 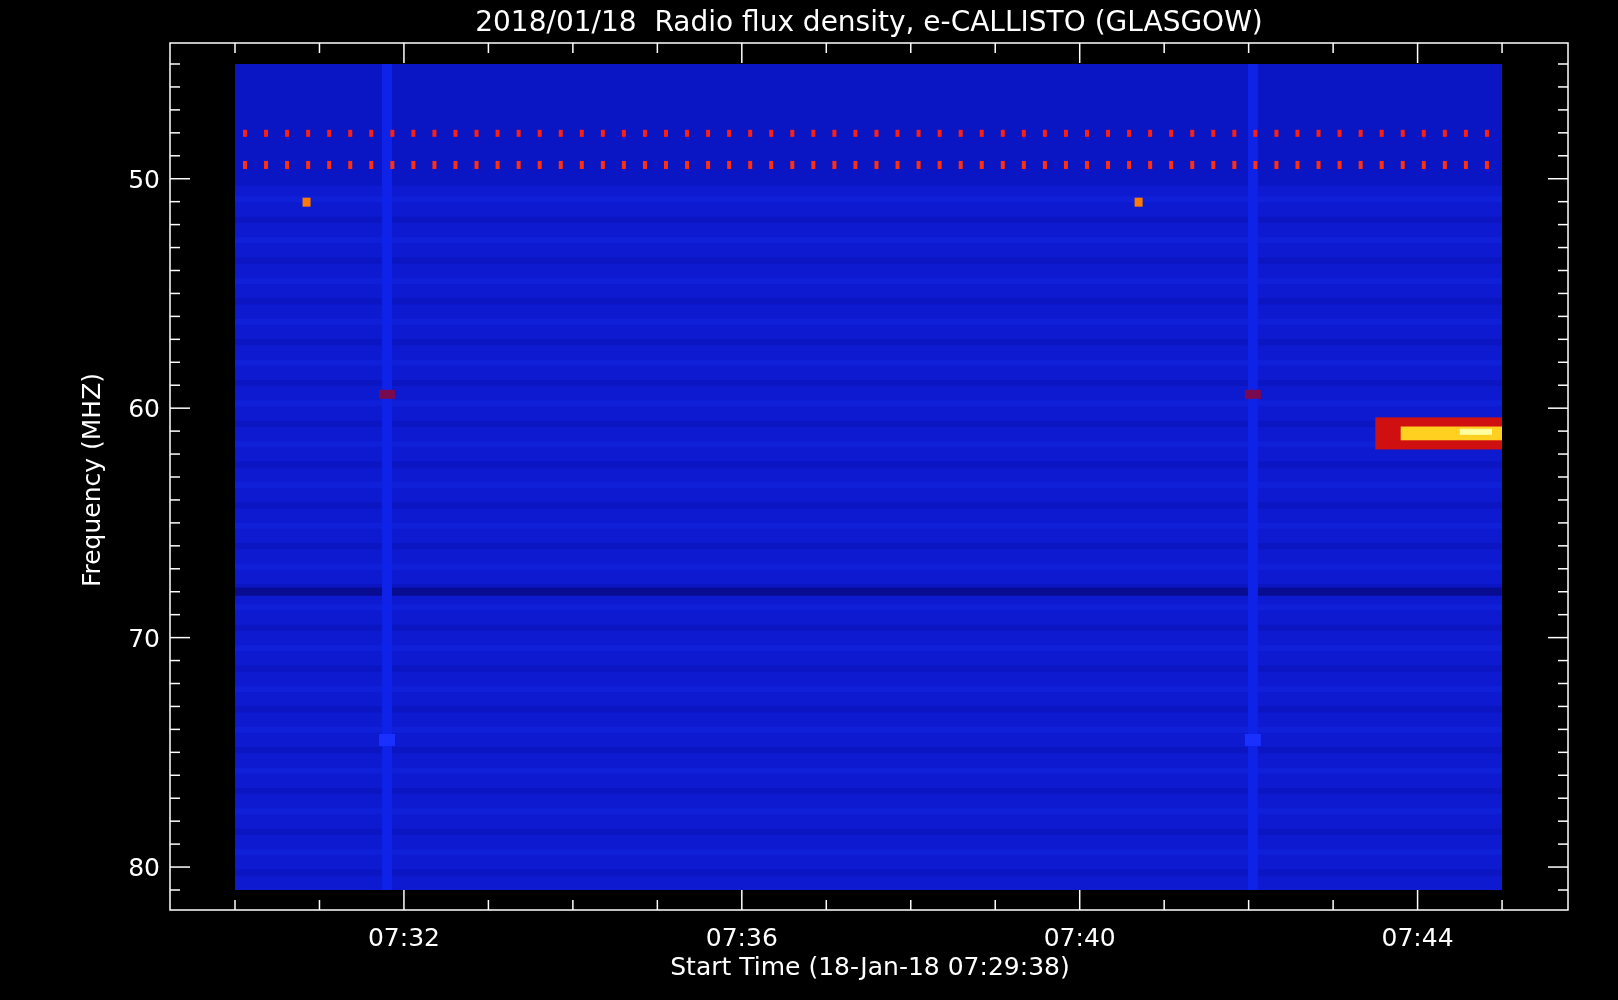 What do you see at coordinates (1079, 937) in the screenshot?
I see `x-tick-label: 07:40` at bounding box center [1079, 937].